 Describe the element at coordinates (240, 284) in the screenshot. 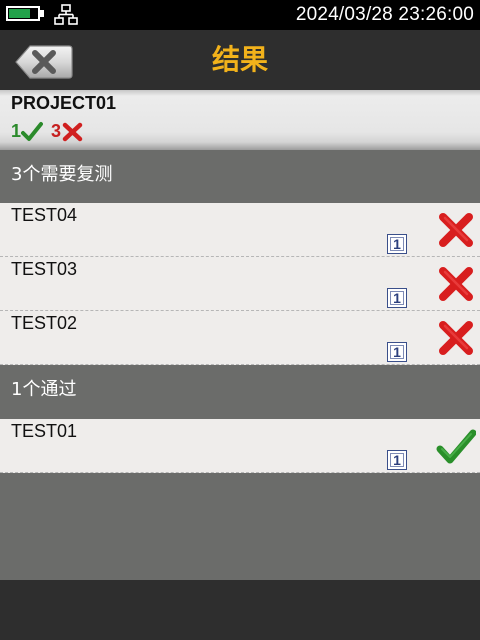

I see `test-row-test03: TEST03 1` at that location.